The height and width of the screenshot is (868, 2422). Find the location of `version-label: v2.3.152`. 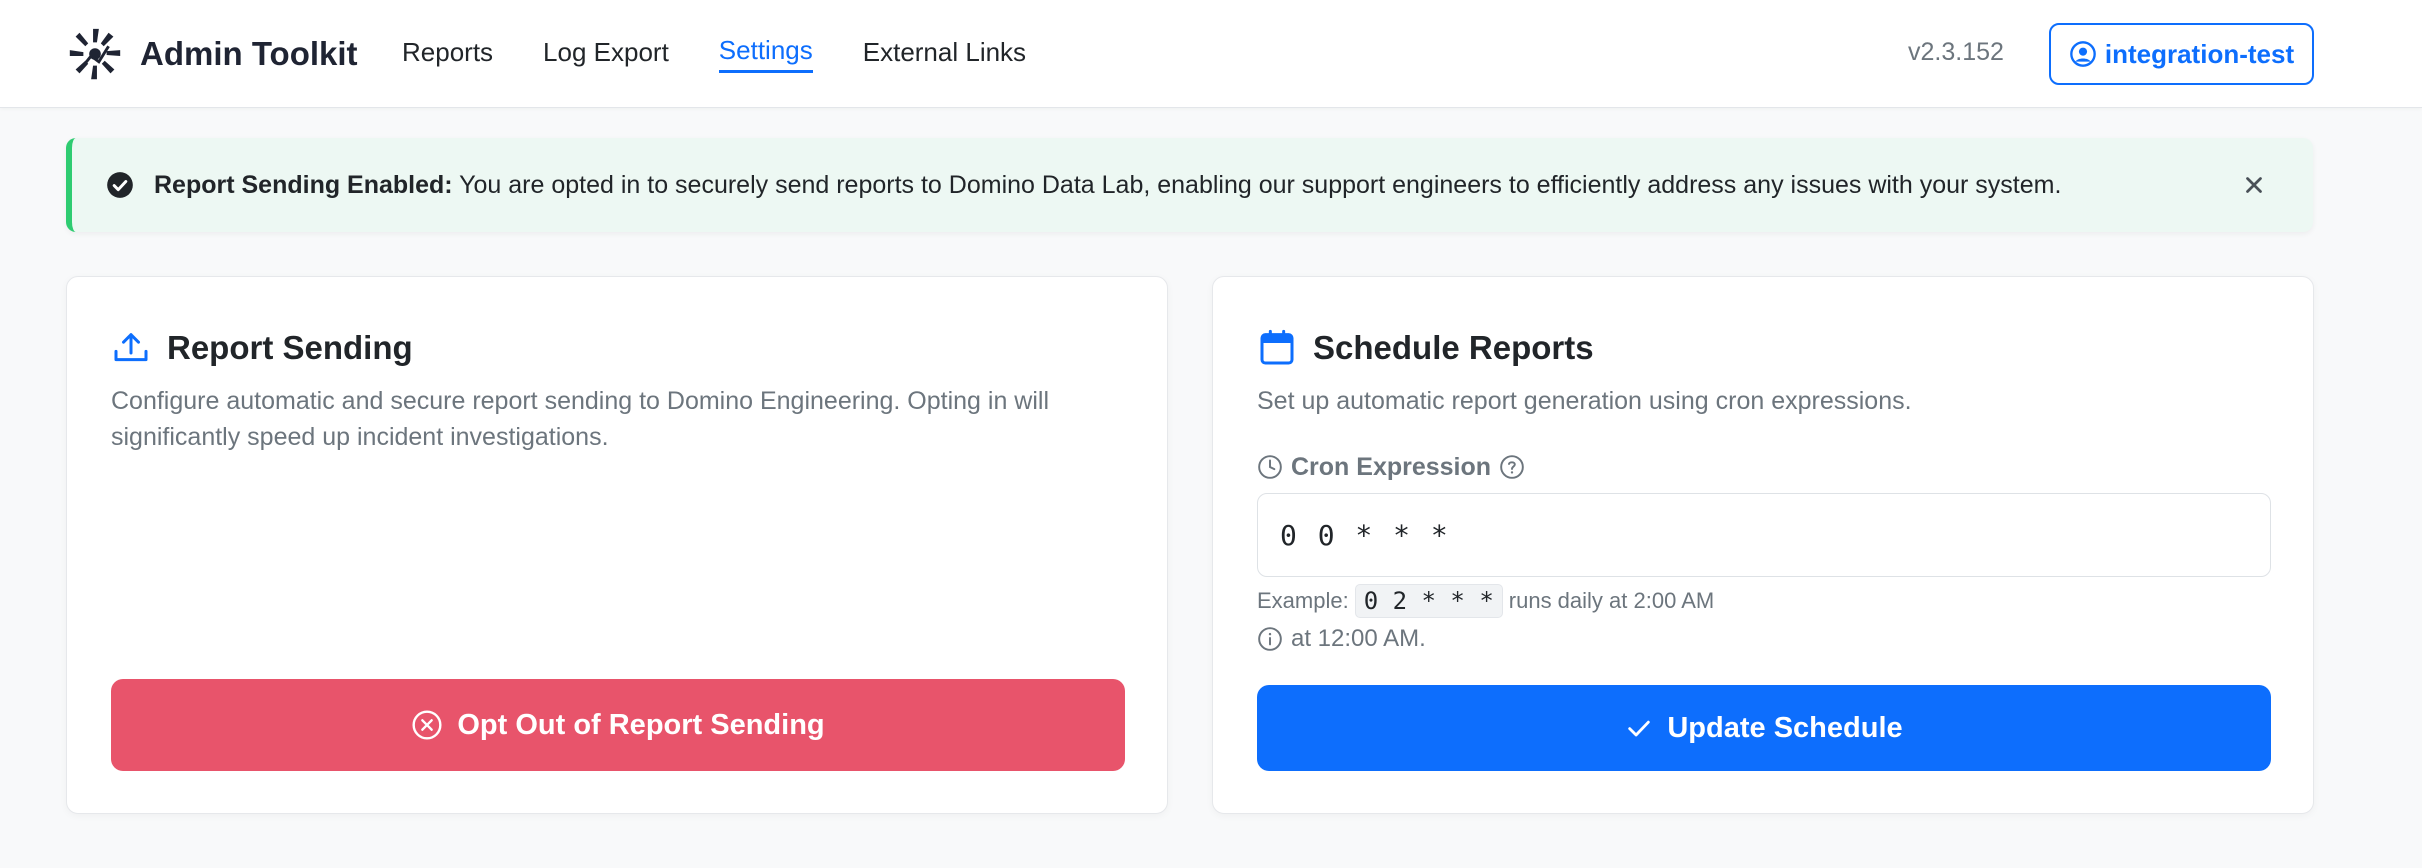

version-label: v2.3.152 is located at coordinates (1956, 52).